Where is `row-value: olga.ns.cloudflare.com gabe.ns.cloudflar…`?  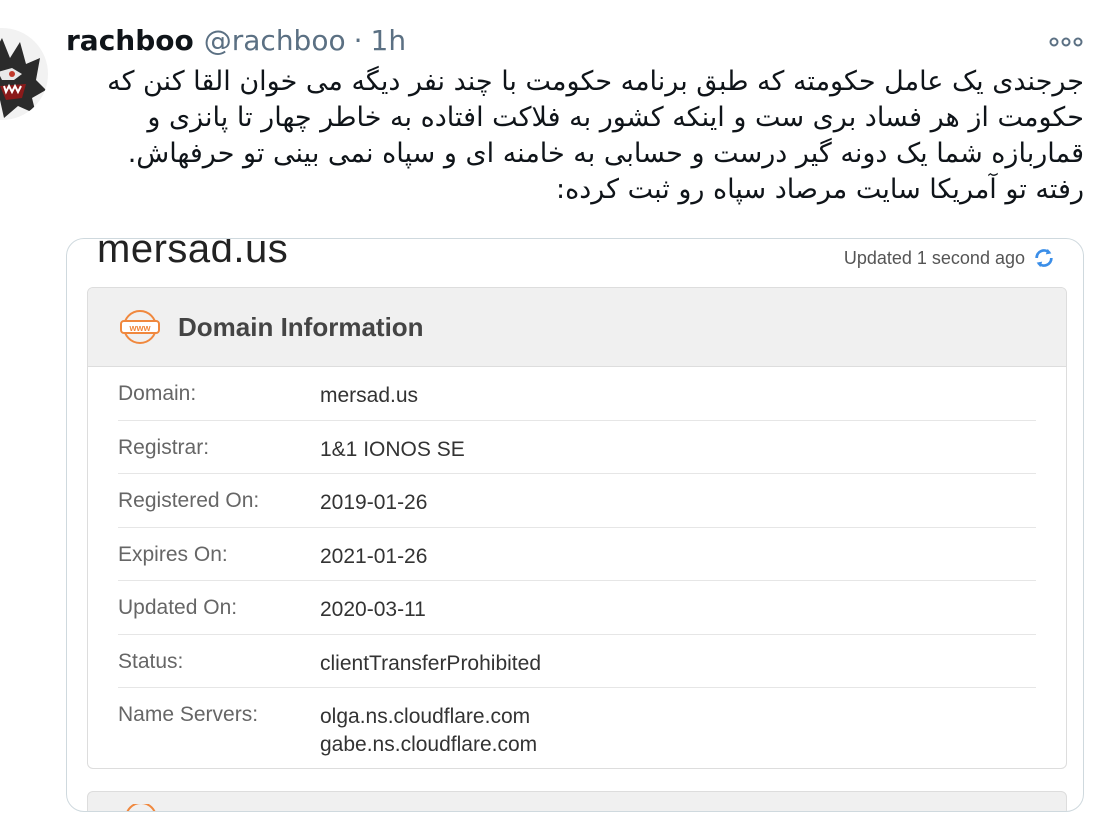 row-value: olga.ns.cloudflare.com gabe.ns.cloudflar… is located at coordinates (428, 731).